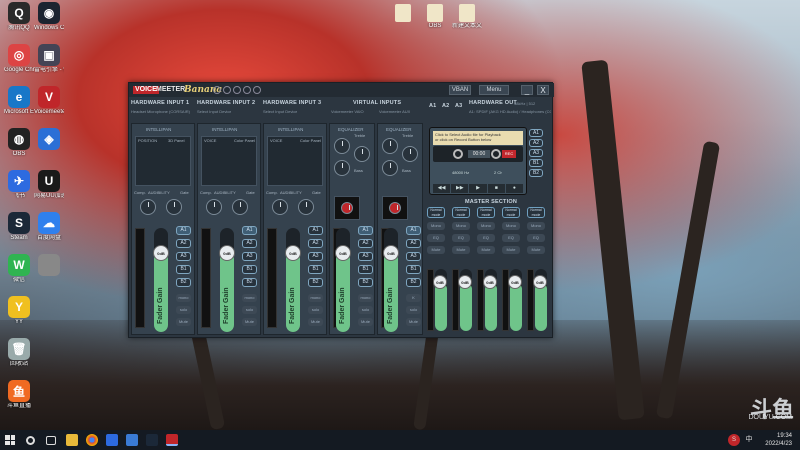 The height and width of the screenshot is (450, 800). I want to click on hw-input-1-device: Headset Microphone (CORSAIR), so click(162, 111).